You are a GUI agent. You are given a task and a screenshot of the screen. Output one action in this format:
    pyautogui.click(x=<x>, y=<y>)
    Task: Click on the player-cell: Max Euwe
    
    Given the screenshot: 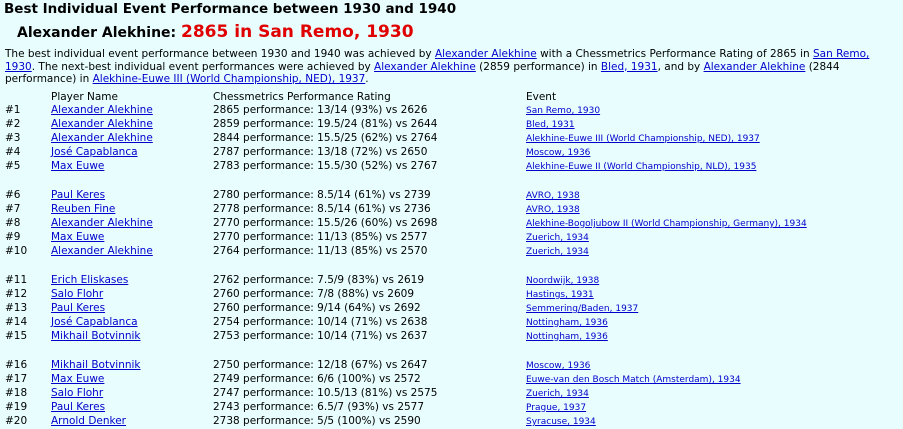 What is the action you would take?
    pyautogui.click(x=132, y=380)
    